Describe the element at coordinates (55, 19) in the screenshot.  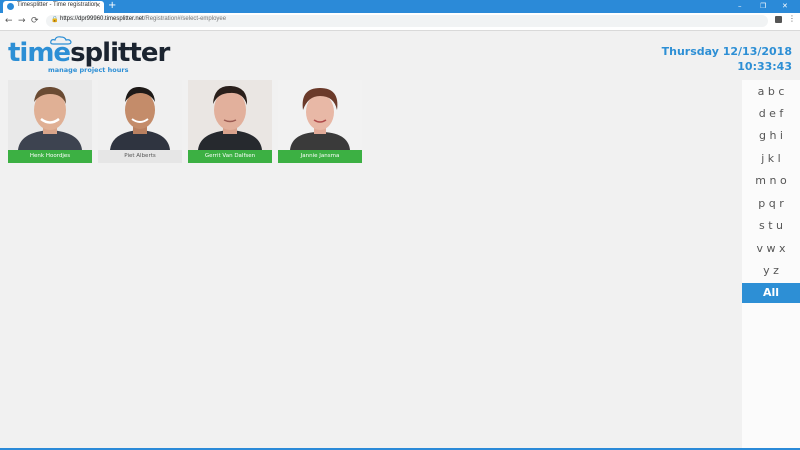
I see `lock-icon: 🔒` at that location.